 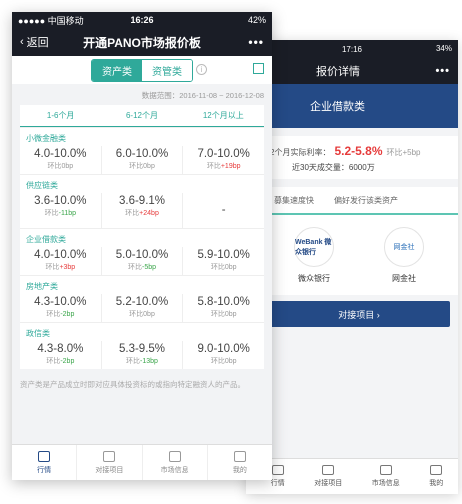 I want to click on rate-line: 2个月实际利率： 5.2-5.8% 环比+5bp, so click(x=364, y=151).